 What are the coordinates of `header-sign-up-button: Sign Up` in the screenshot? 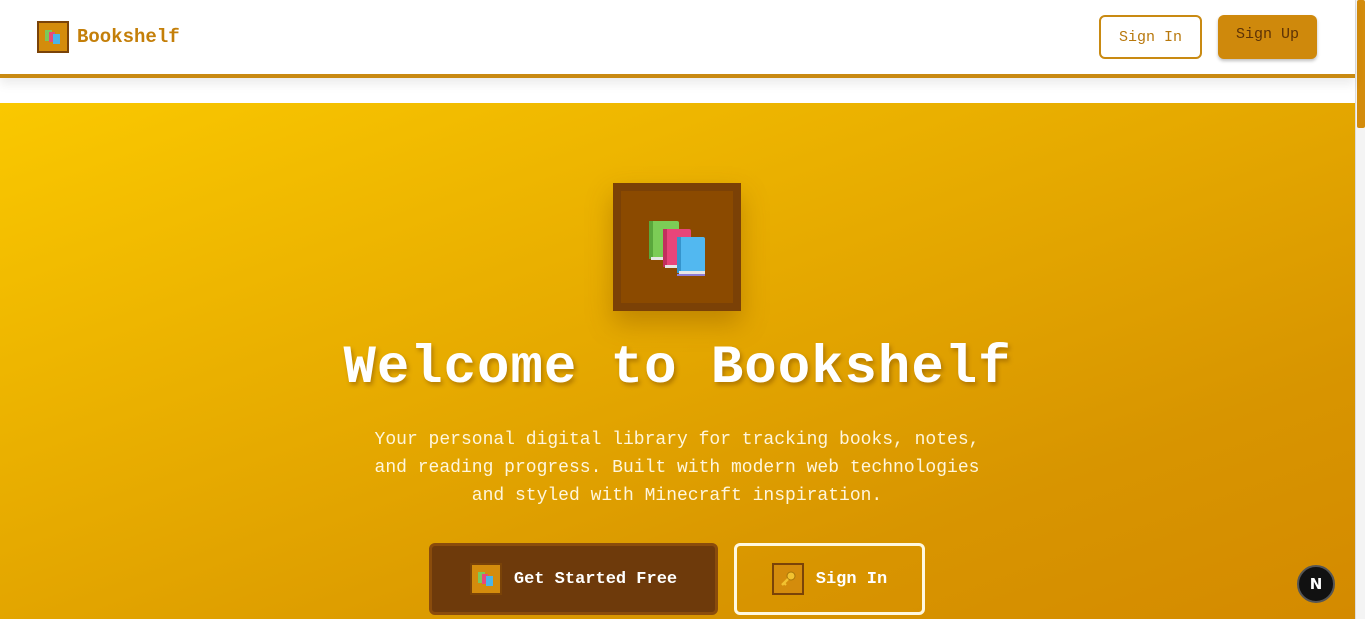 It's located at (1267, 37).